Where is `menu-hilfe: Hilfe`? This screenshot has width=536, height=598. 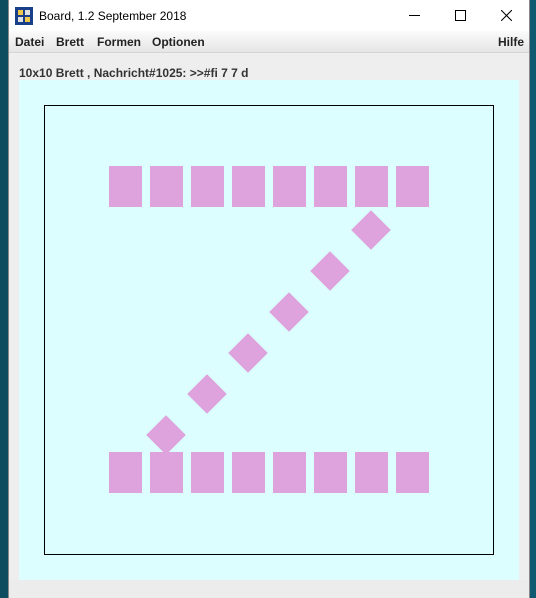 menu-hilfe: Hilfe is located at coordinates (511, 42).